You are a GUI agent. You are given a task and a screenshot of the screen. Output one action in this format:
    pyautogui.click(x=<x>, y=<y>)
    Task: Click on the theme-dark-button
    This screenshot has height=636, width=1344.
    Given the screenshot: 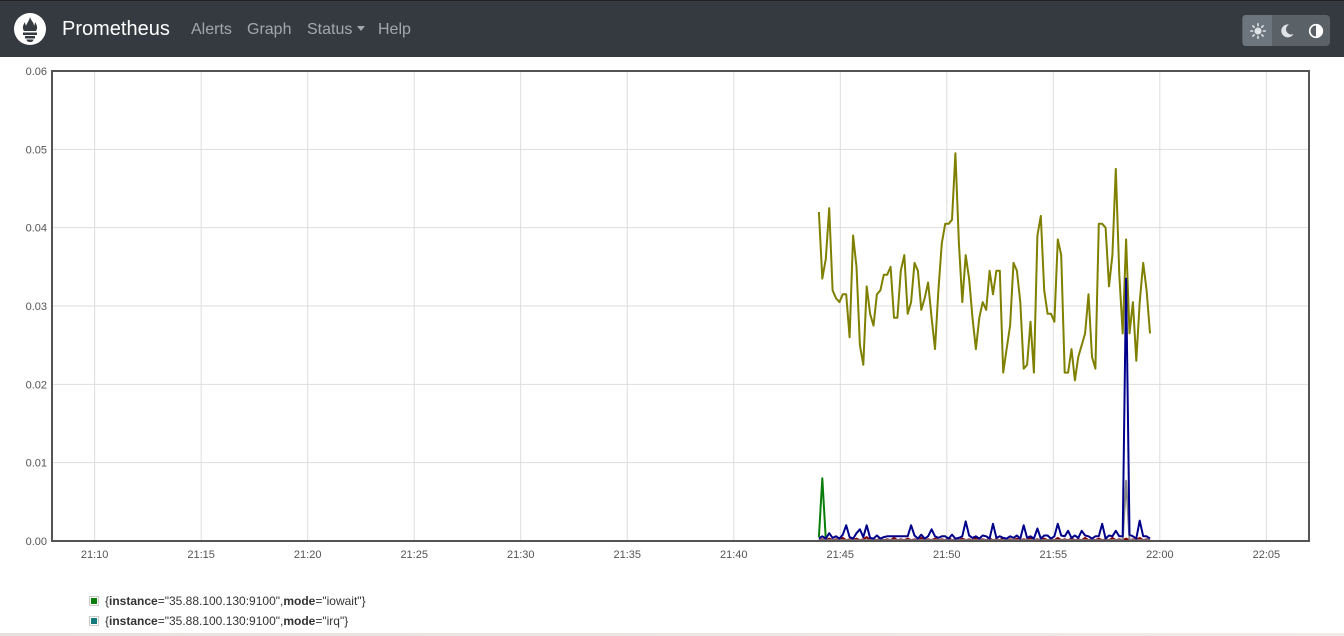 What is the action you would take?
    pyautogui.click(x=1286, y=30)
    